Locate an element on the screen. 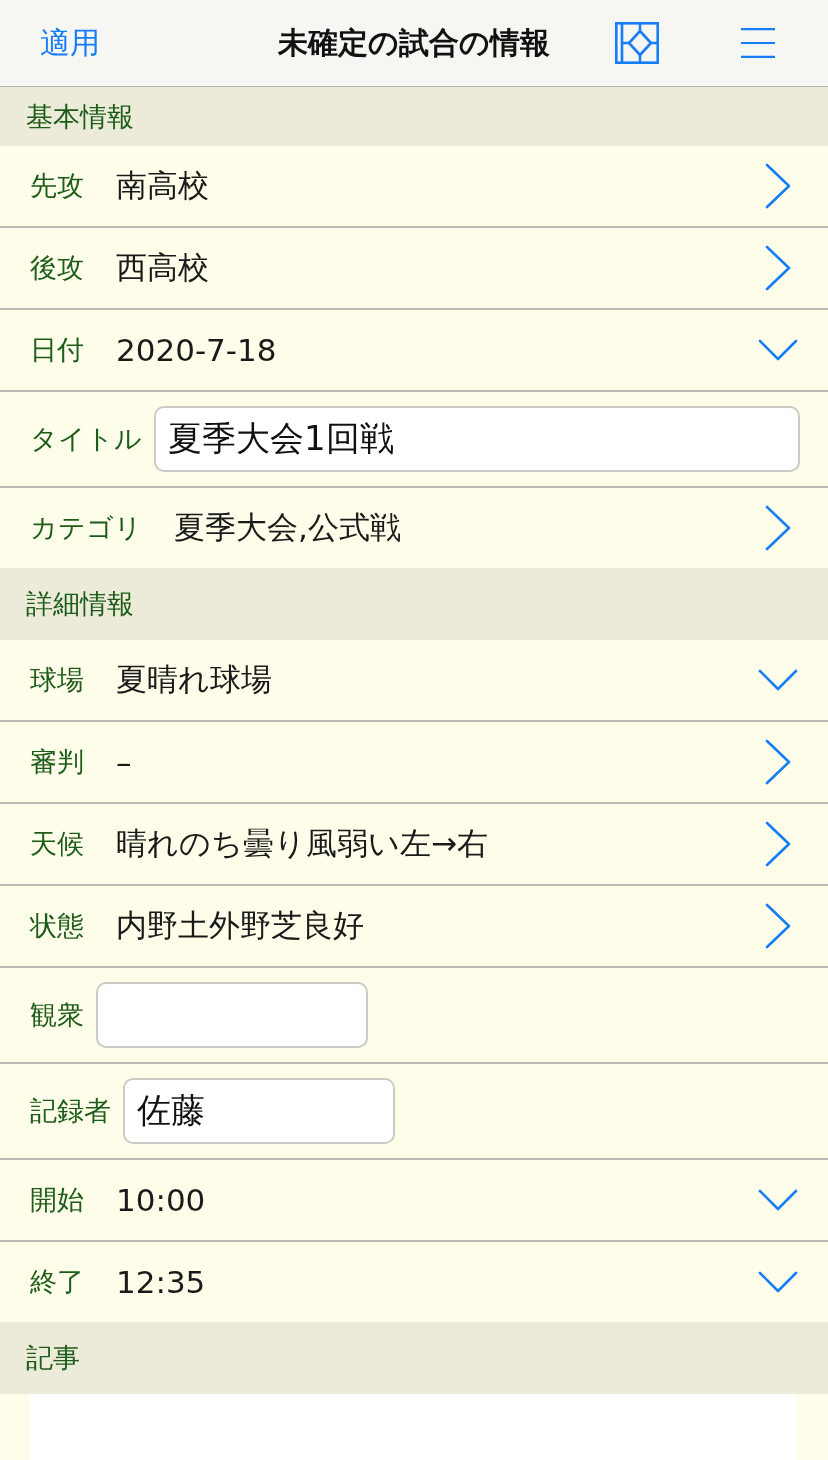 This screenshot has width=828, height=1460. screen-title: 未確定の試合の情報 is located at coordinates (414, 42).